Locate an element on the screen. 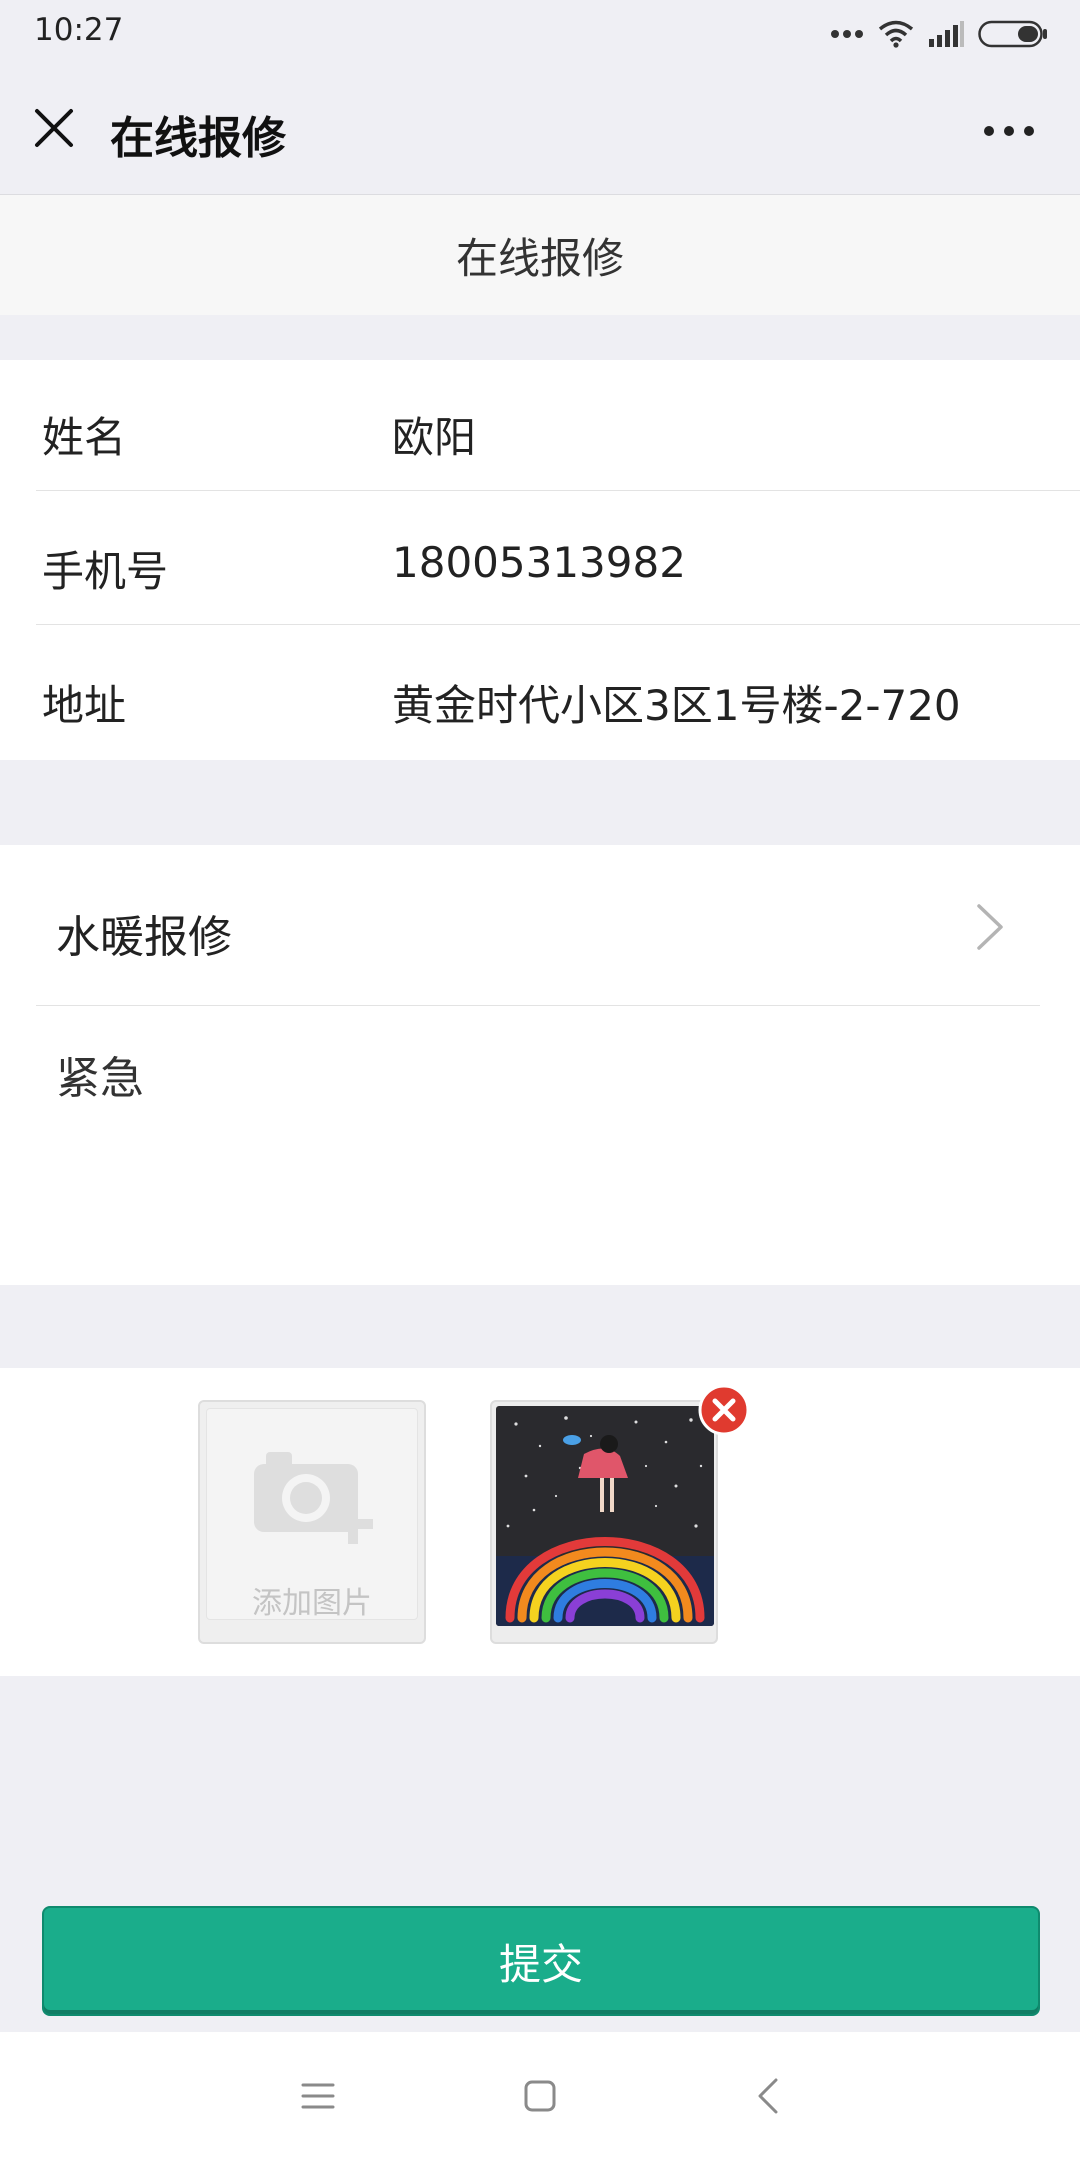  submit-button: 提交 is located at coordinates (541, 1961).